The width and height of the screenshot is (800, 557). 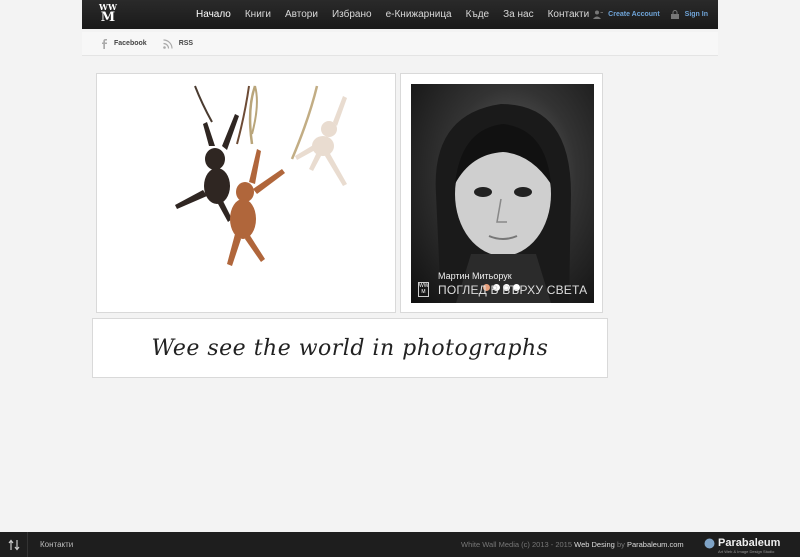 What do you see at coordinates (258, 14) in the screenshot?
I see `nav-item-books: Книги` at bounding box center [258, 14].